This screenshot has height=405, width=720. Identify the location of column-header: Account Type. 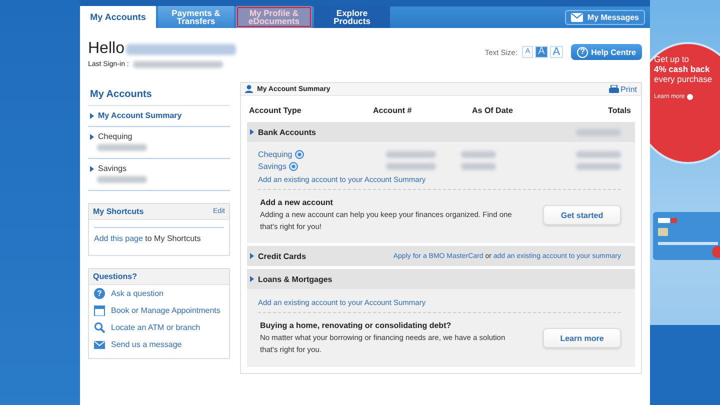
(275, 110).